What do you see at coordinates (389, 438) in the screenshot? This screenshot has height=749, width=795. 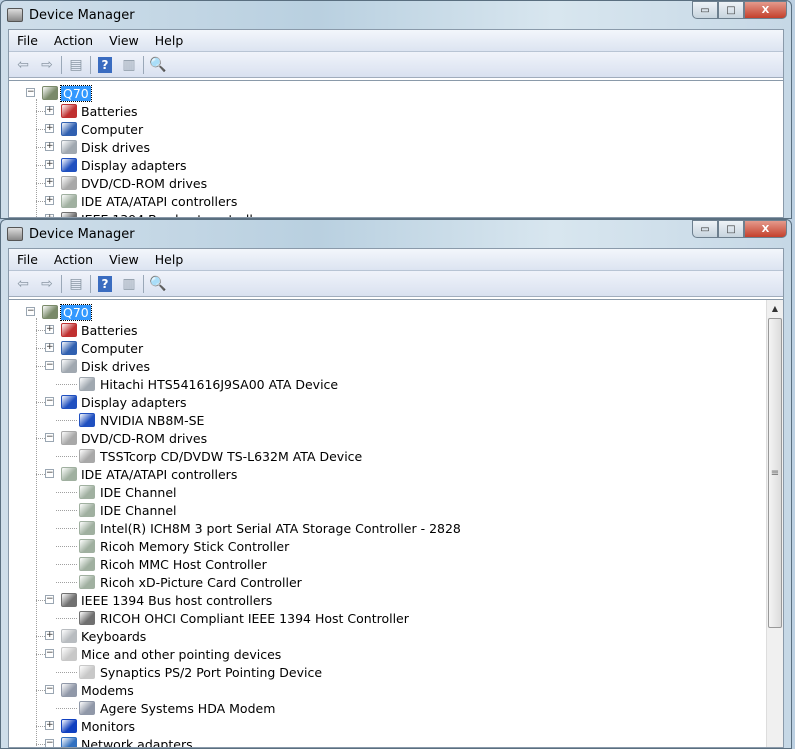 I see `tree-item: − DVD/CD-ROM drives` at bounding box center [389, 438].